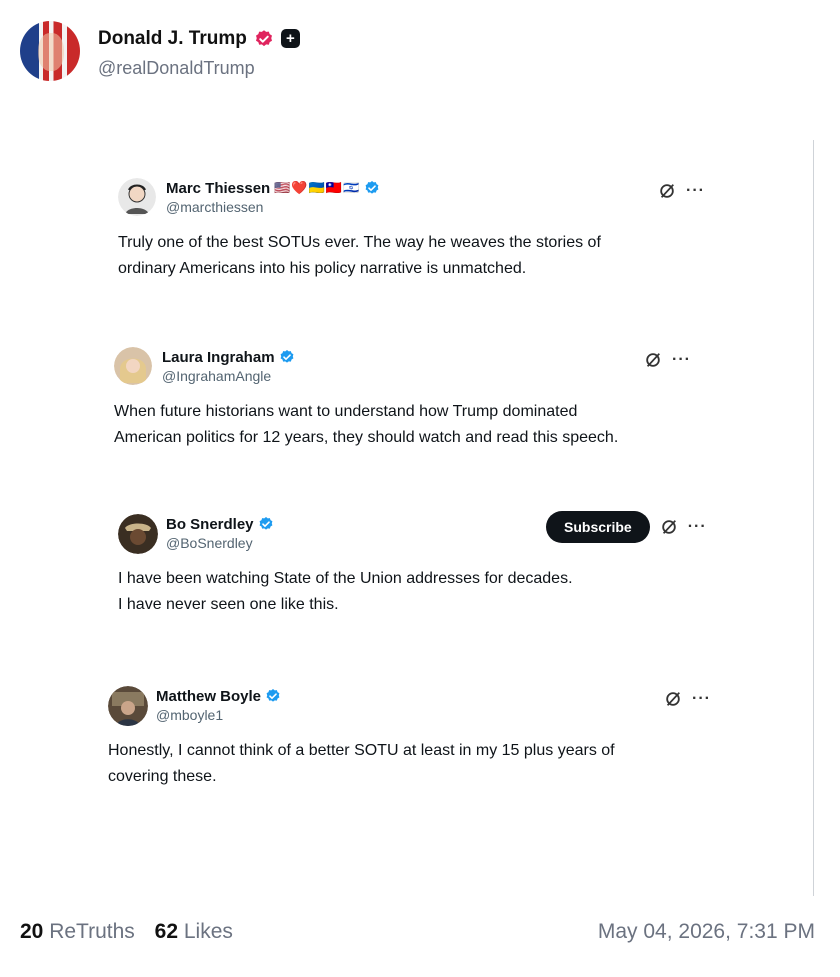  Describe the element at coordinates (209, 543) in the screenshot. I see `tweet-author-handle: @BoSnerdley` at that location.